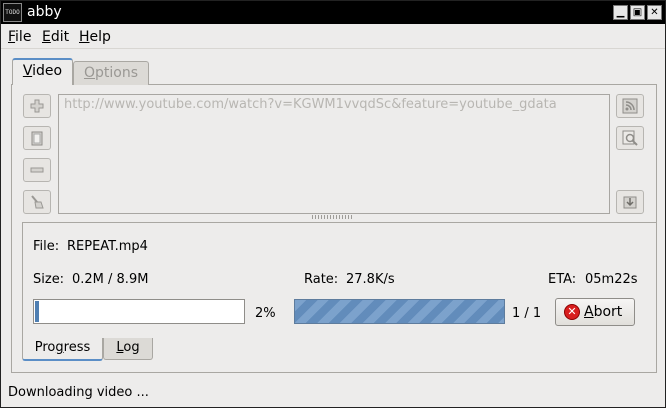 This screenshot has width=666, height=408. What do you see at coordinates (55, 37) in the screenshot?
I see `menu-edit: Edit` at bounding box center [55, 37].